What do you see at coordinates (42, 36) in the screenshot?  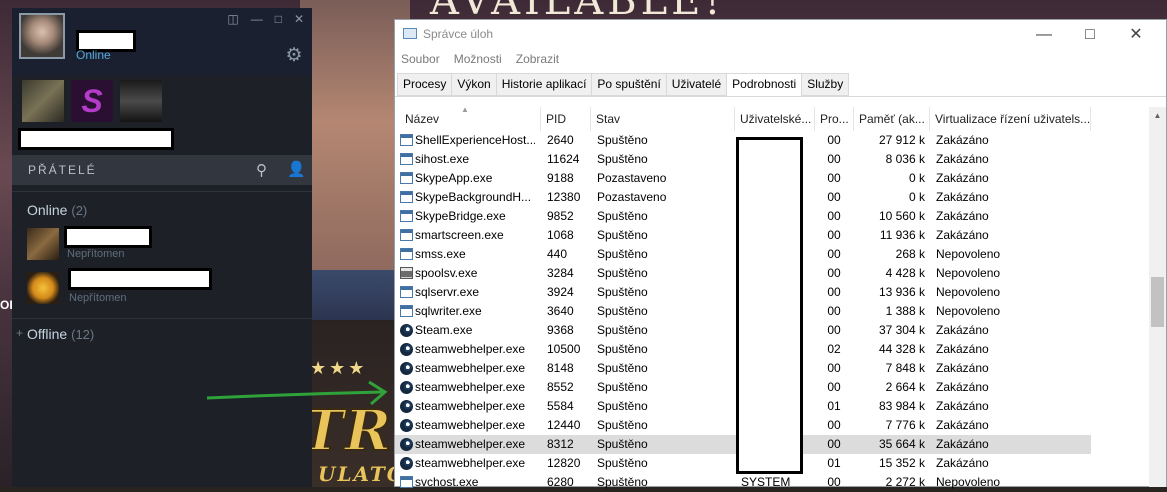 I see `avatar` at bounding box center [42, 36].